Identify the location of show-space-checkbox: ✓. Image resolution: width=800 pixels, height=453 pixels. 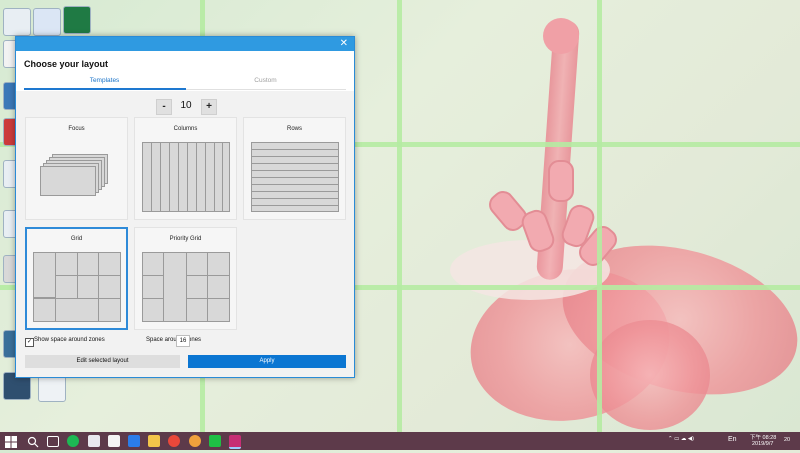
(29, 342).